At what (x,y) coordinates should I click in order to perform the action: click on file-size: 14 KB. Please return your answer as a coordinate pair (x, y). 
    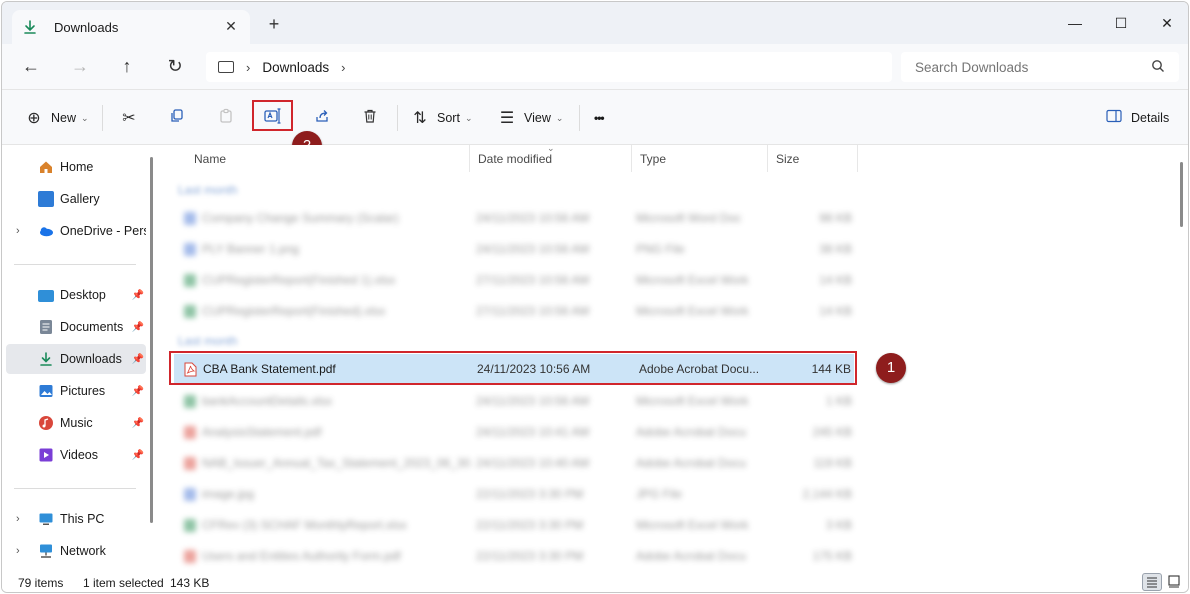
    Looking at the image, I should click on (835, 311).